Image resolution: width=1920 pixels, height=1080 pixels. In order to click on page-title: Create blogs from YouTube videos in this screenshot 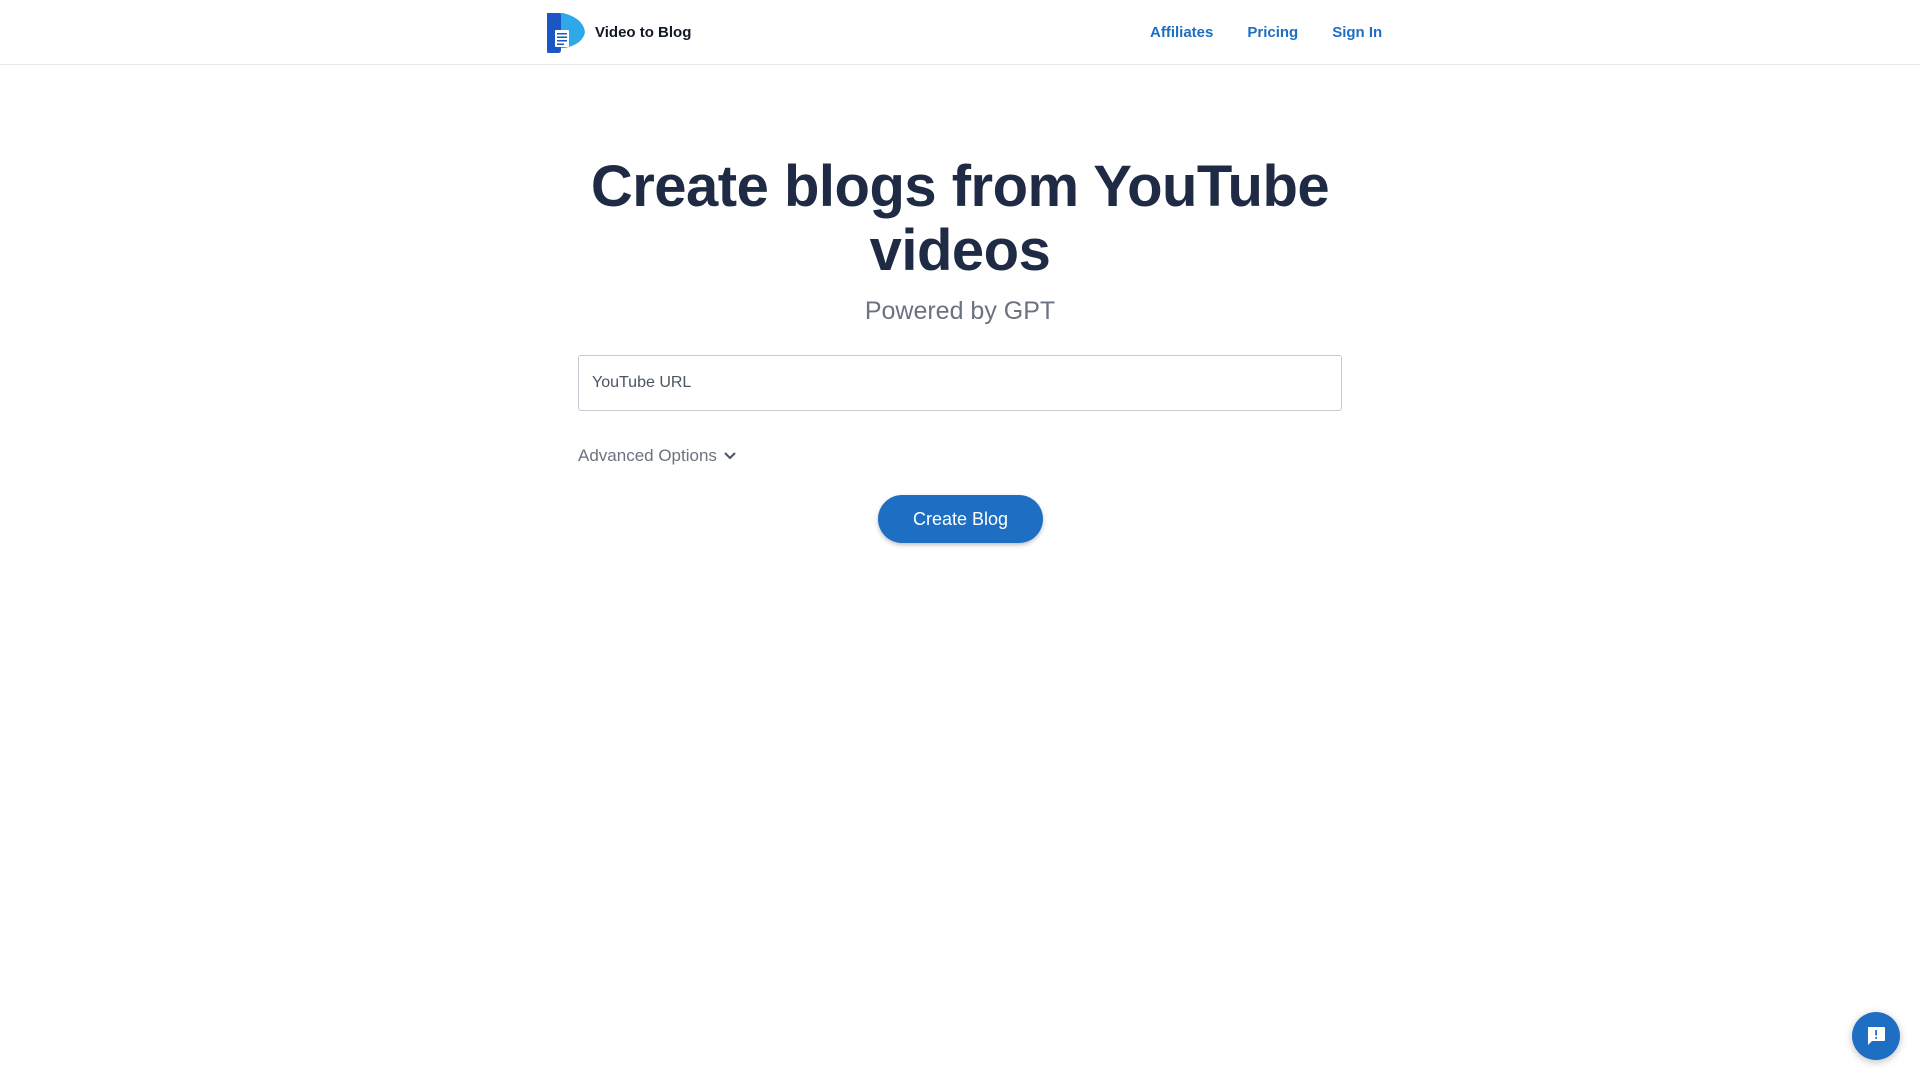, I will do `click(960, 218)`.